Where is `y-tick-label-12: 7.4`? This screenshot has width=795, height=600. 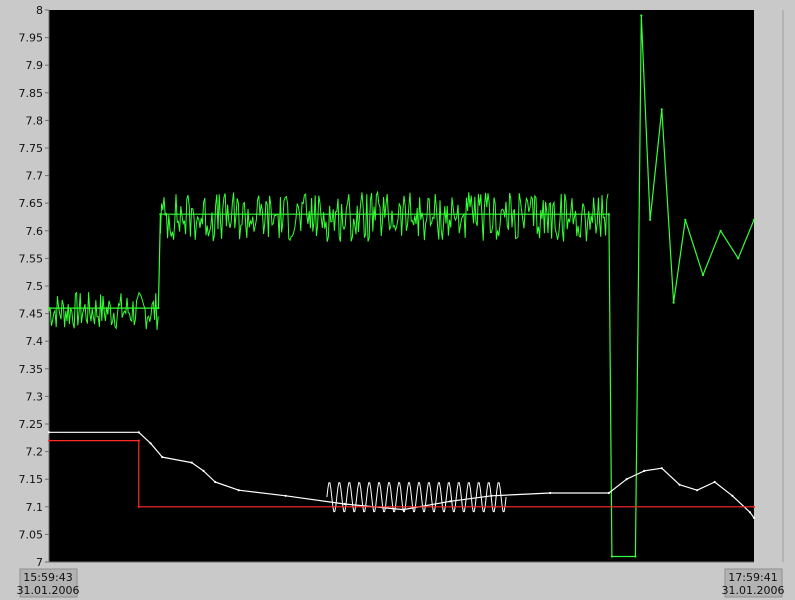 y-tick-label-12: 7.4 is located at coordinates (35, 341).